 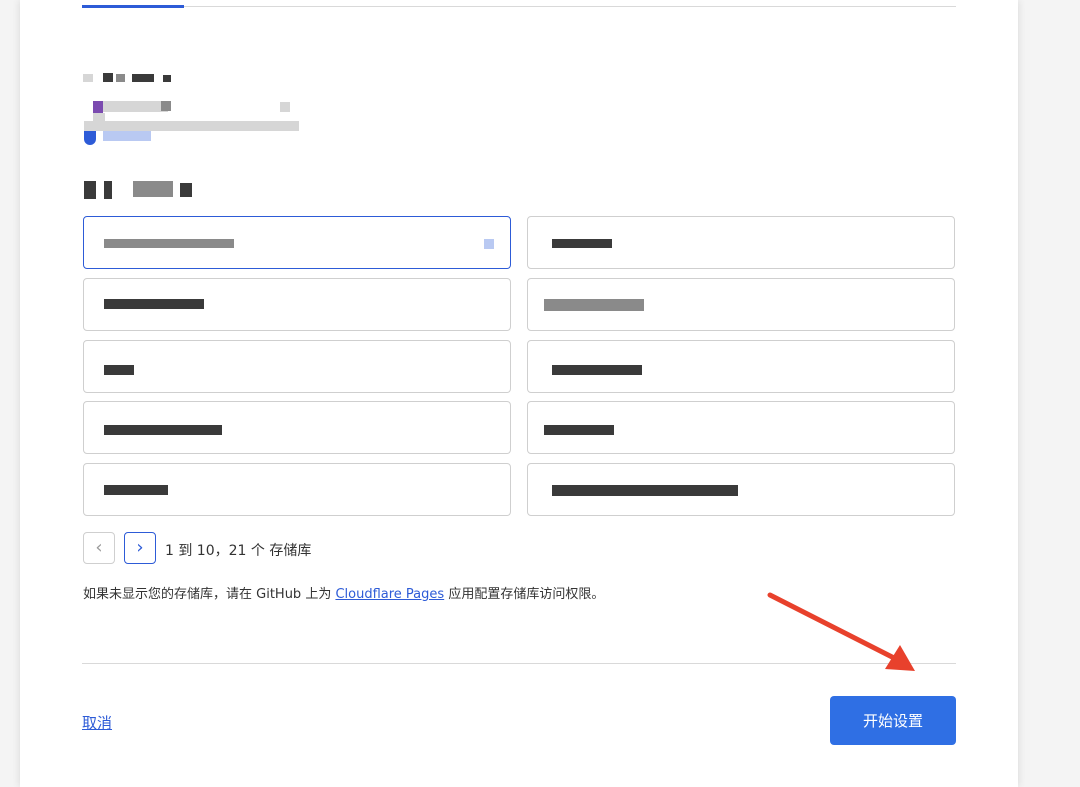 What do you see at coordinates (90, 138) in the screenshot?
I see `info-icon` at bounding box center [90, 138].